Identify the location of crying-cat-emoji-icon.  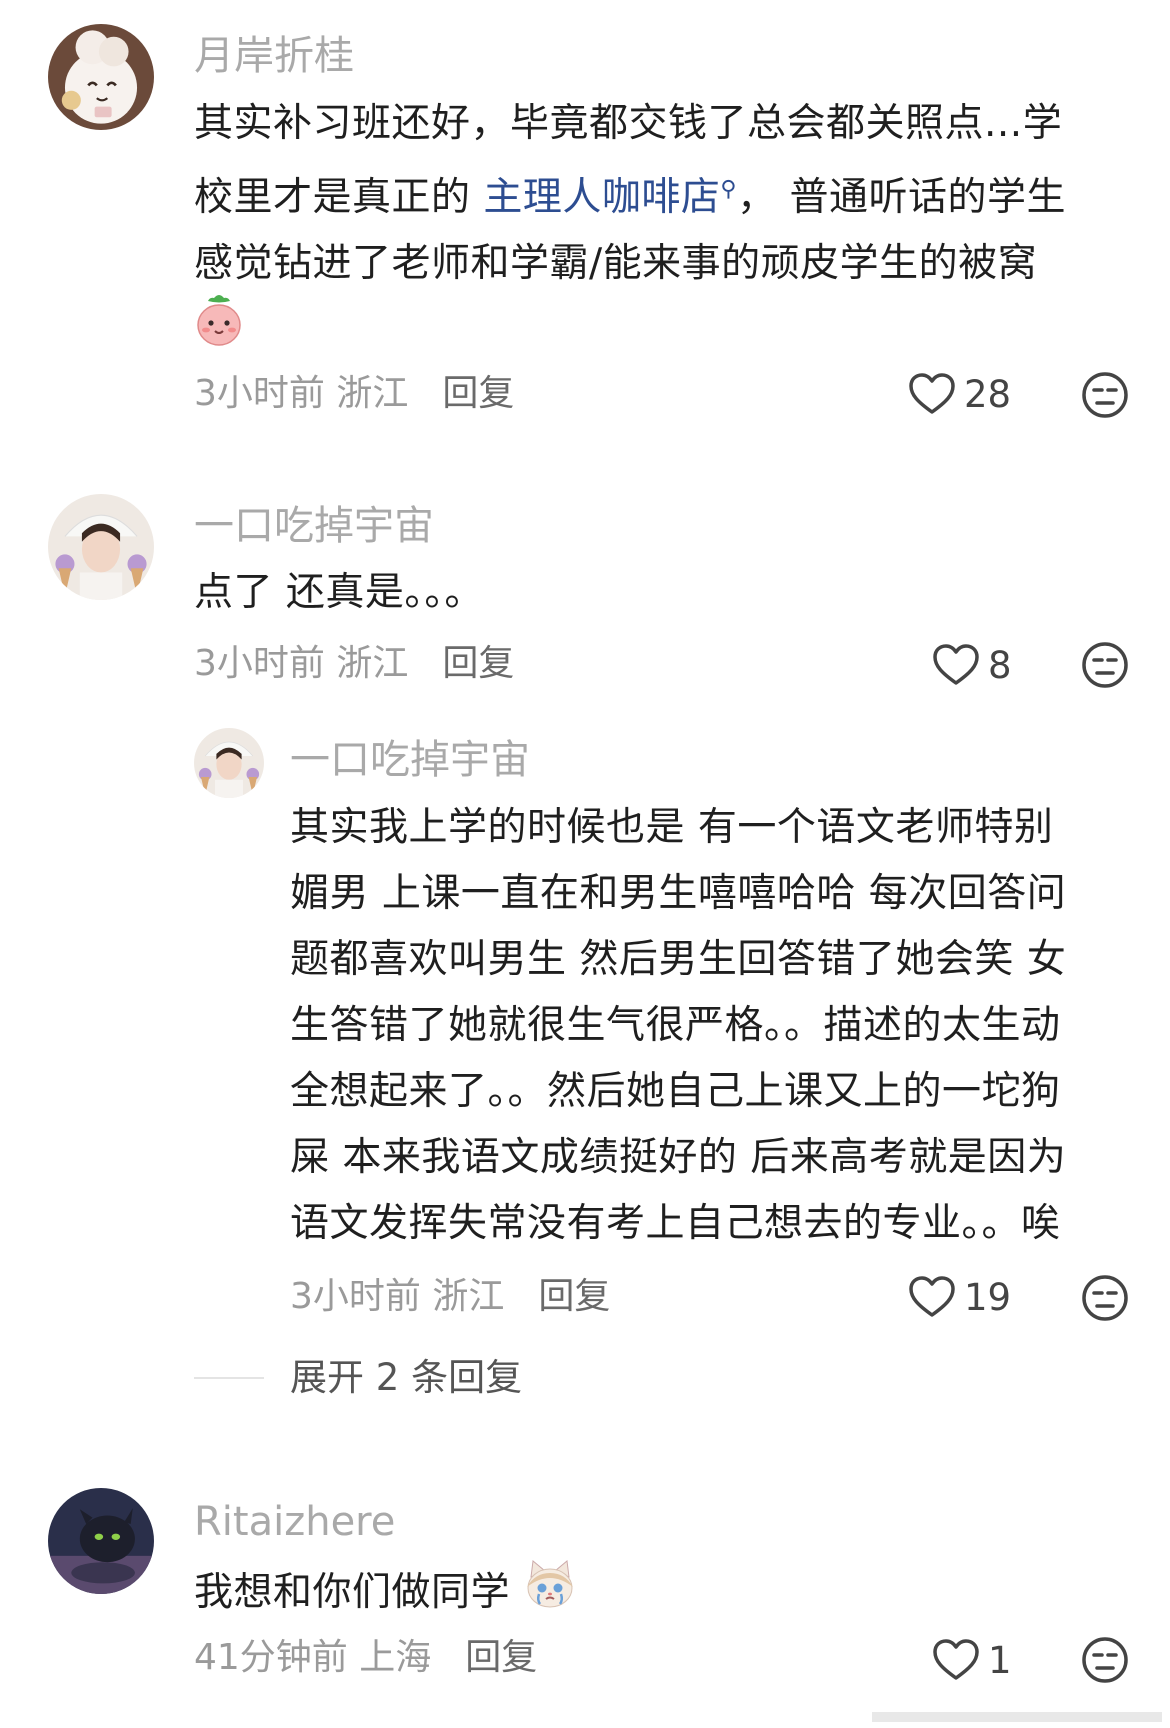
(550, 1594).